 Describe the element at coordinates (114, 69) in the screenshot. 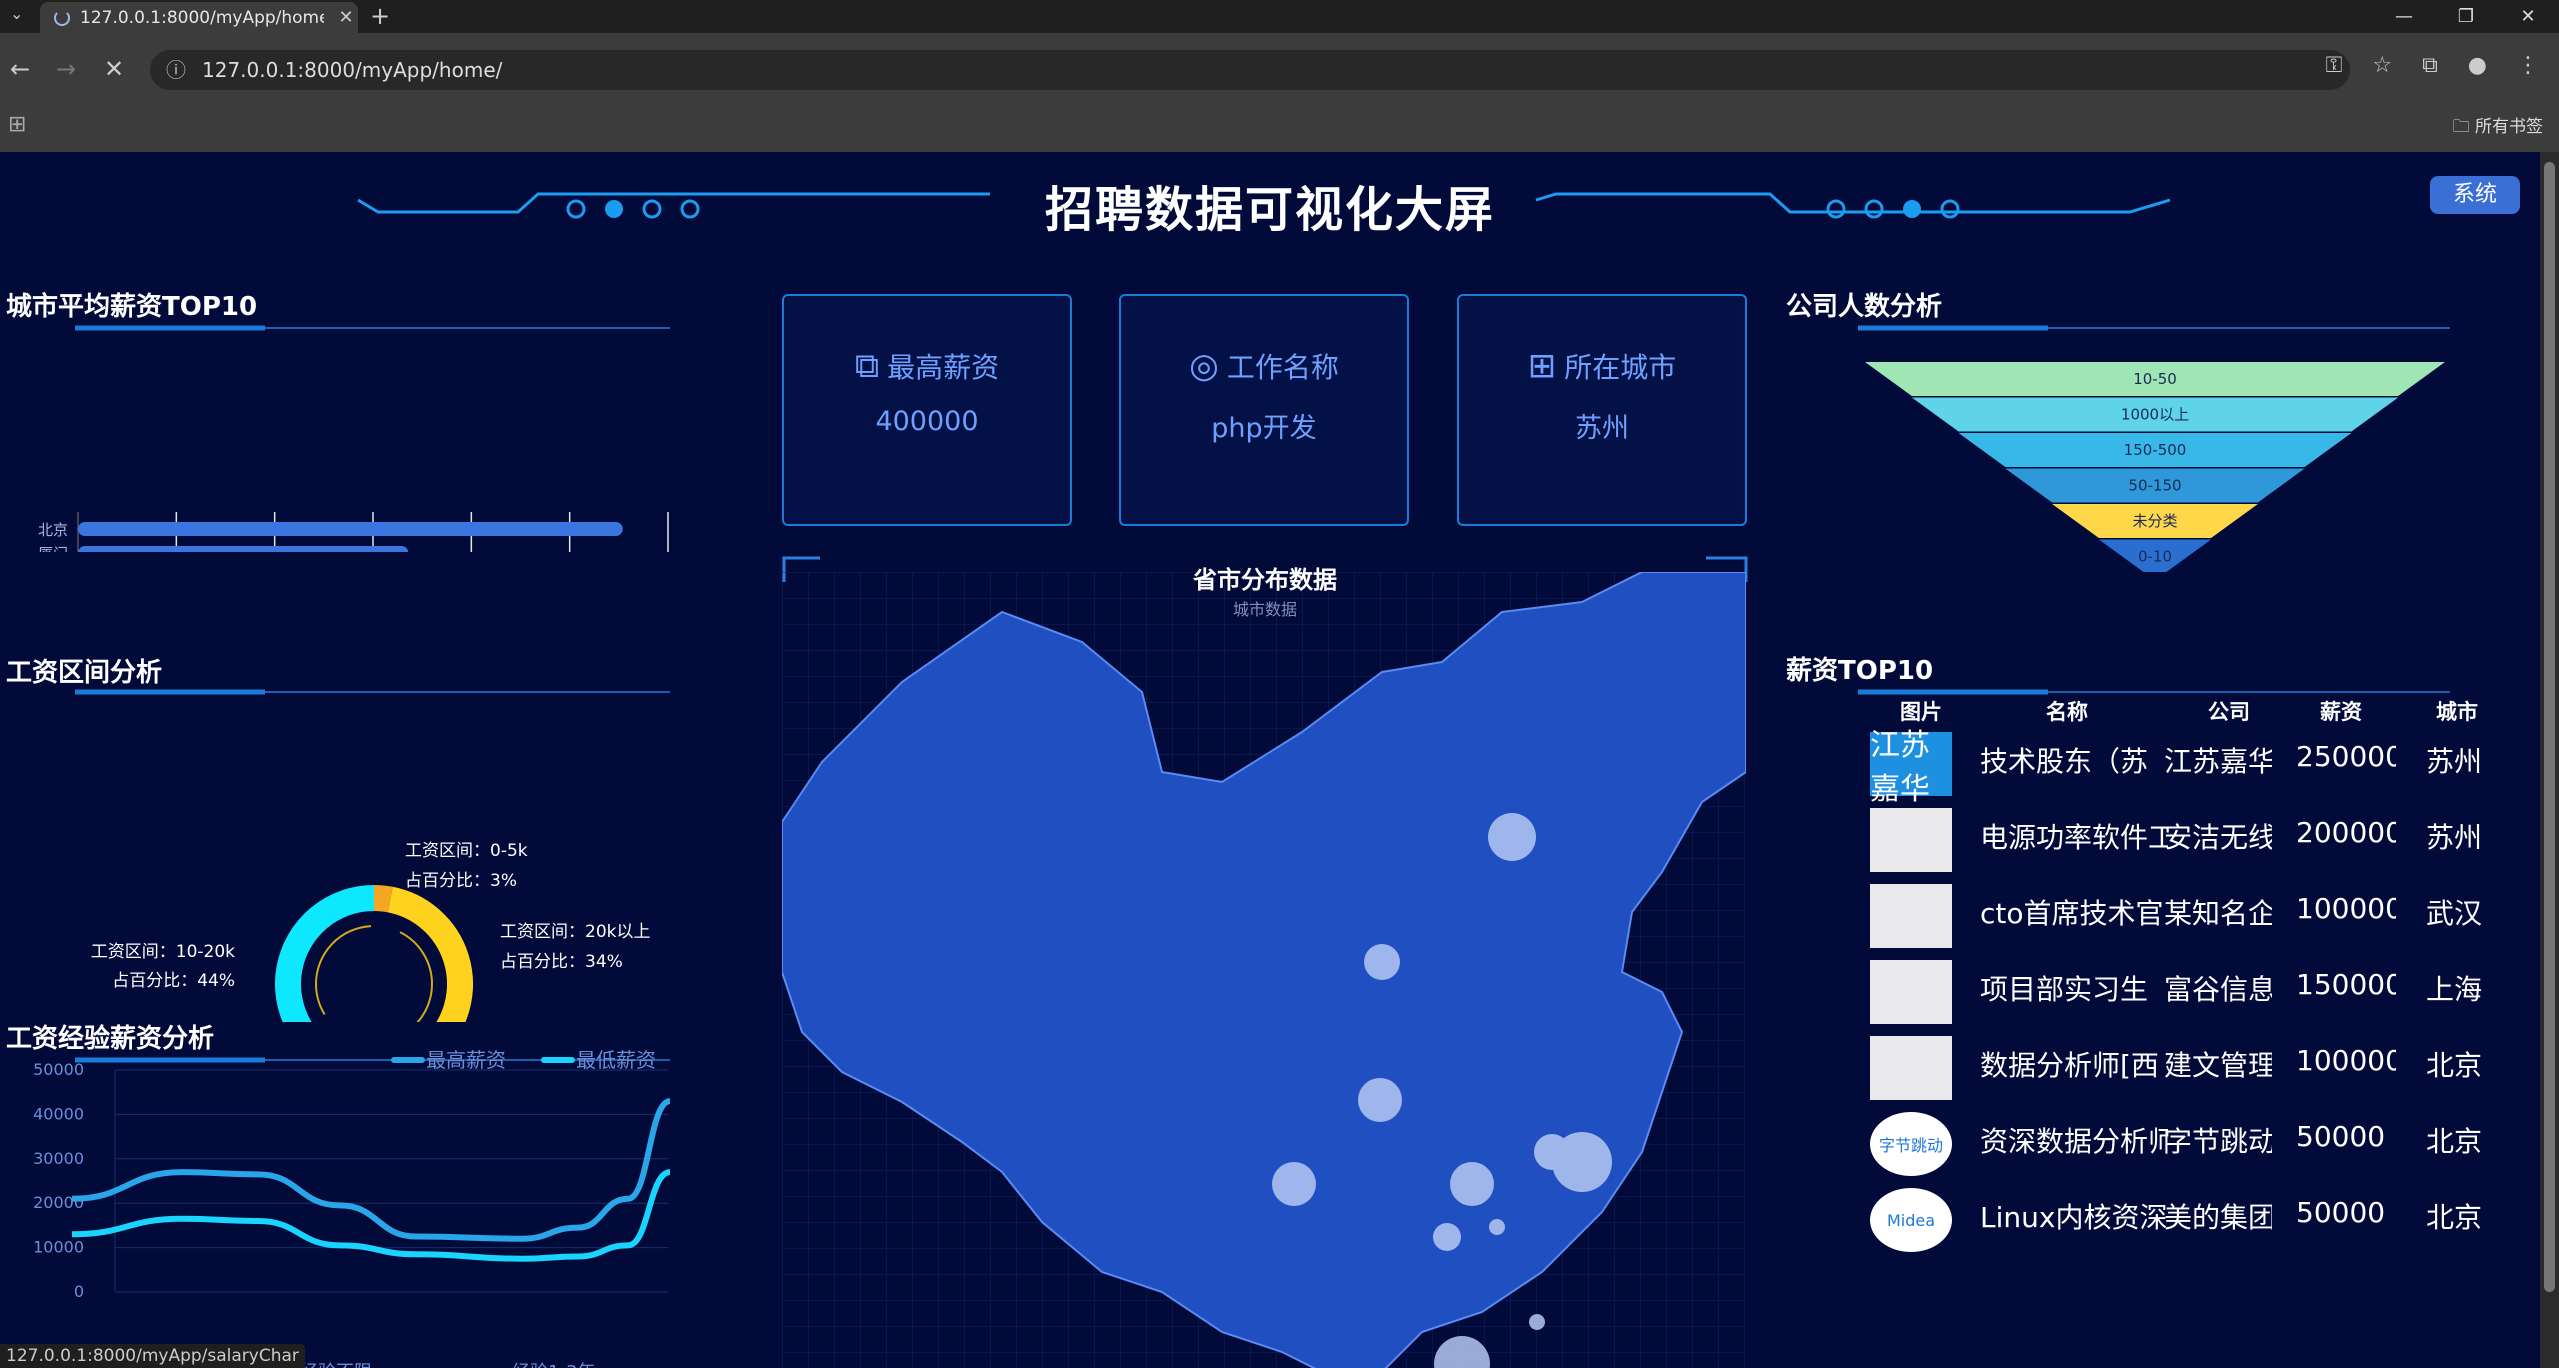

I see `stop-loading-icon: ✕` at that location.